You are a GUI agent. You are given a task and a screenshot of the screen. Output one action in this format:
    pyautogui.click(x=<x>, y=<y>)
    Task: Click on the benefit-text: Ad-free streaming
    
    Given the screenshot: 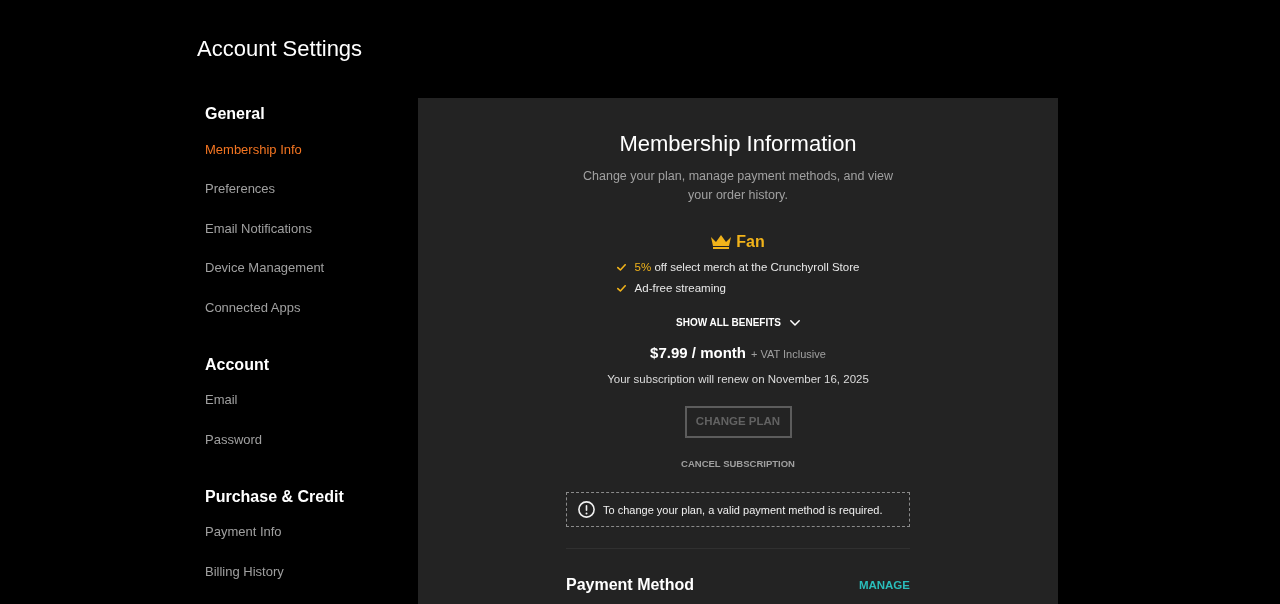 What is the action you would take?
    pyautogui.click(x=680, y=288)
    